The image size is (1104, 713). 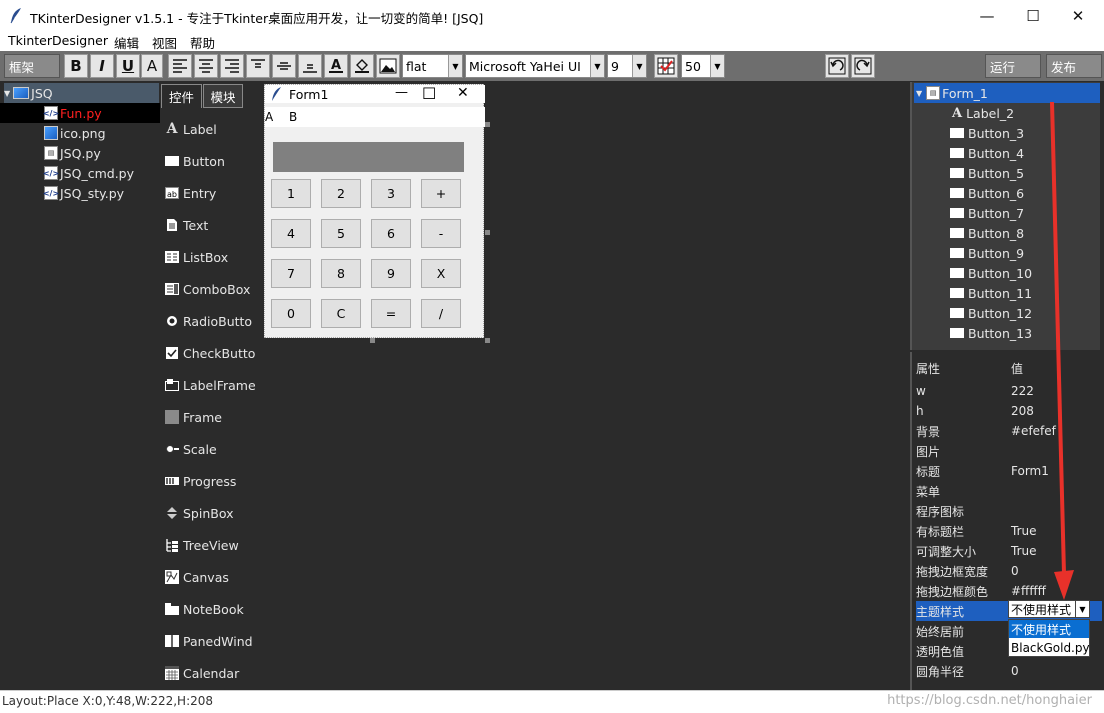 What do you see at coordinates (463, 93) in the screenshot?
I see `form-close-icon: ✕` at bounding box center [463, 93].